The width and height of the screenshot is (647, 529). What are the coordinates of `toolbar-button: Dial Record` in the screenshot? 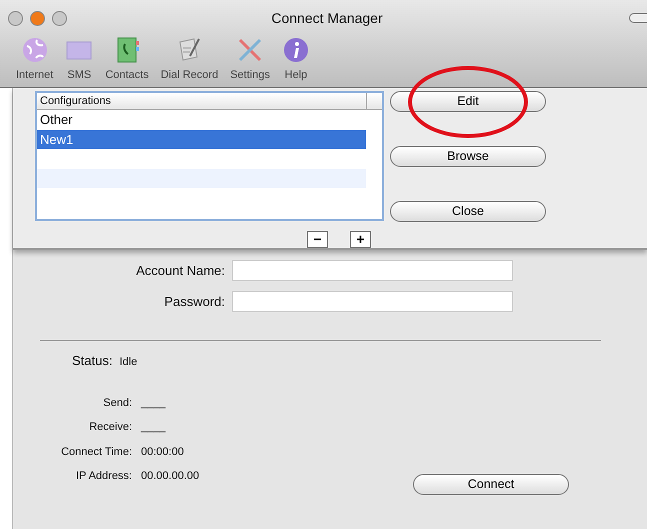 It's located at (189, 60).